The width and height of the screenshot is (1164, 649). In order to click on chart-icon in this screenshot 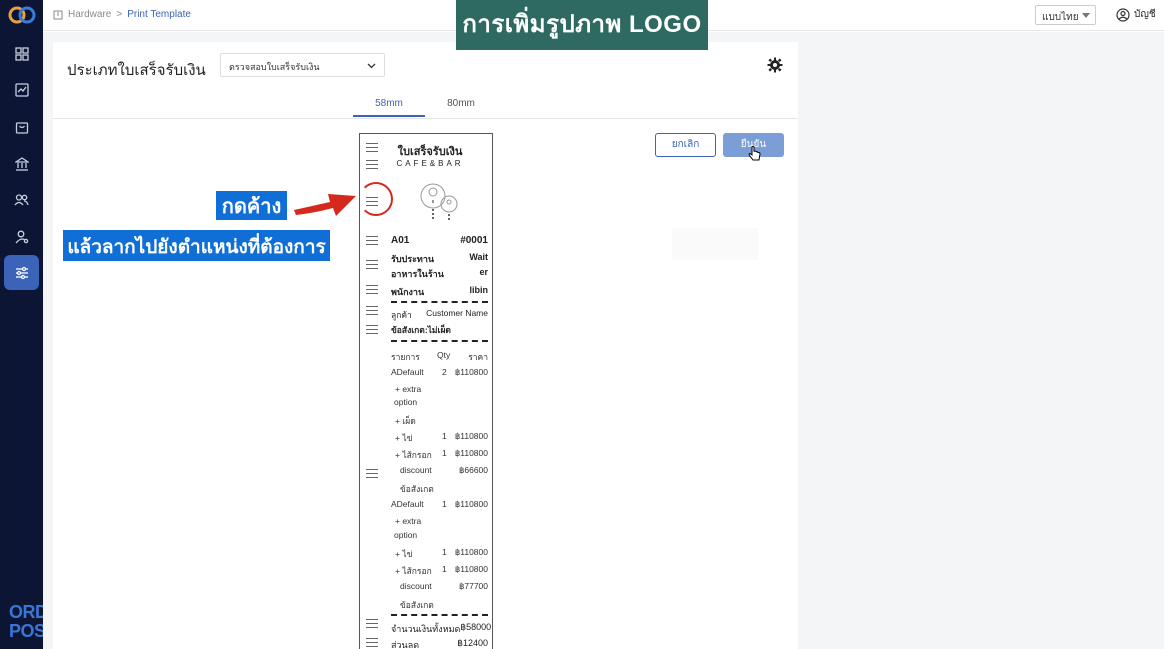, I will do `click(21, 89)`.